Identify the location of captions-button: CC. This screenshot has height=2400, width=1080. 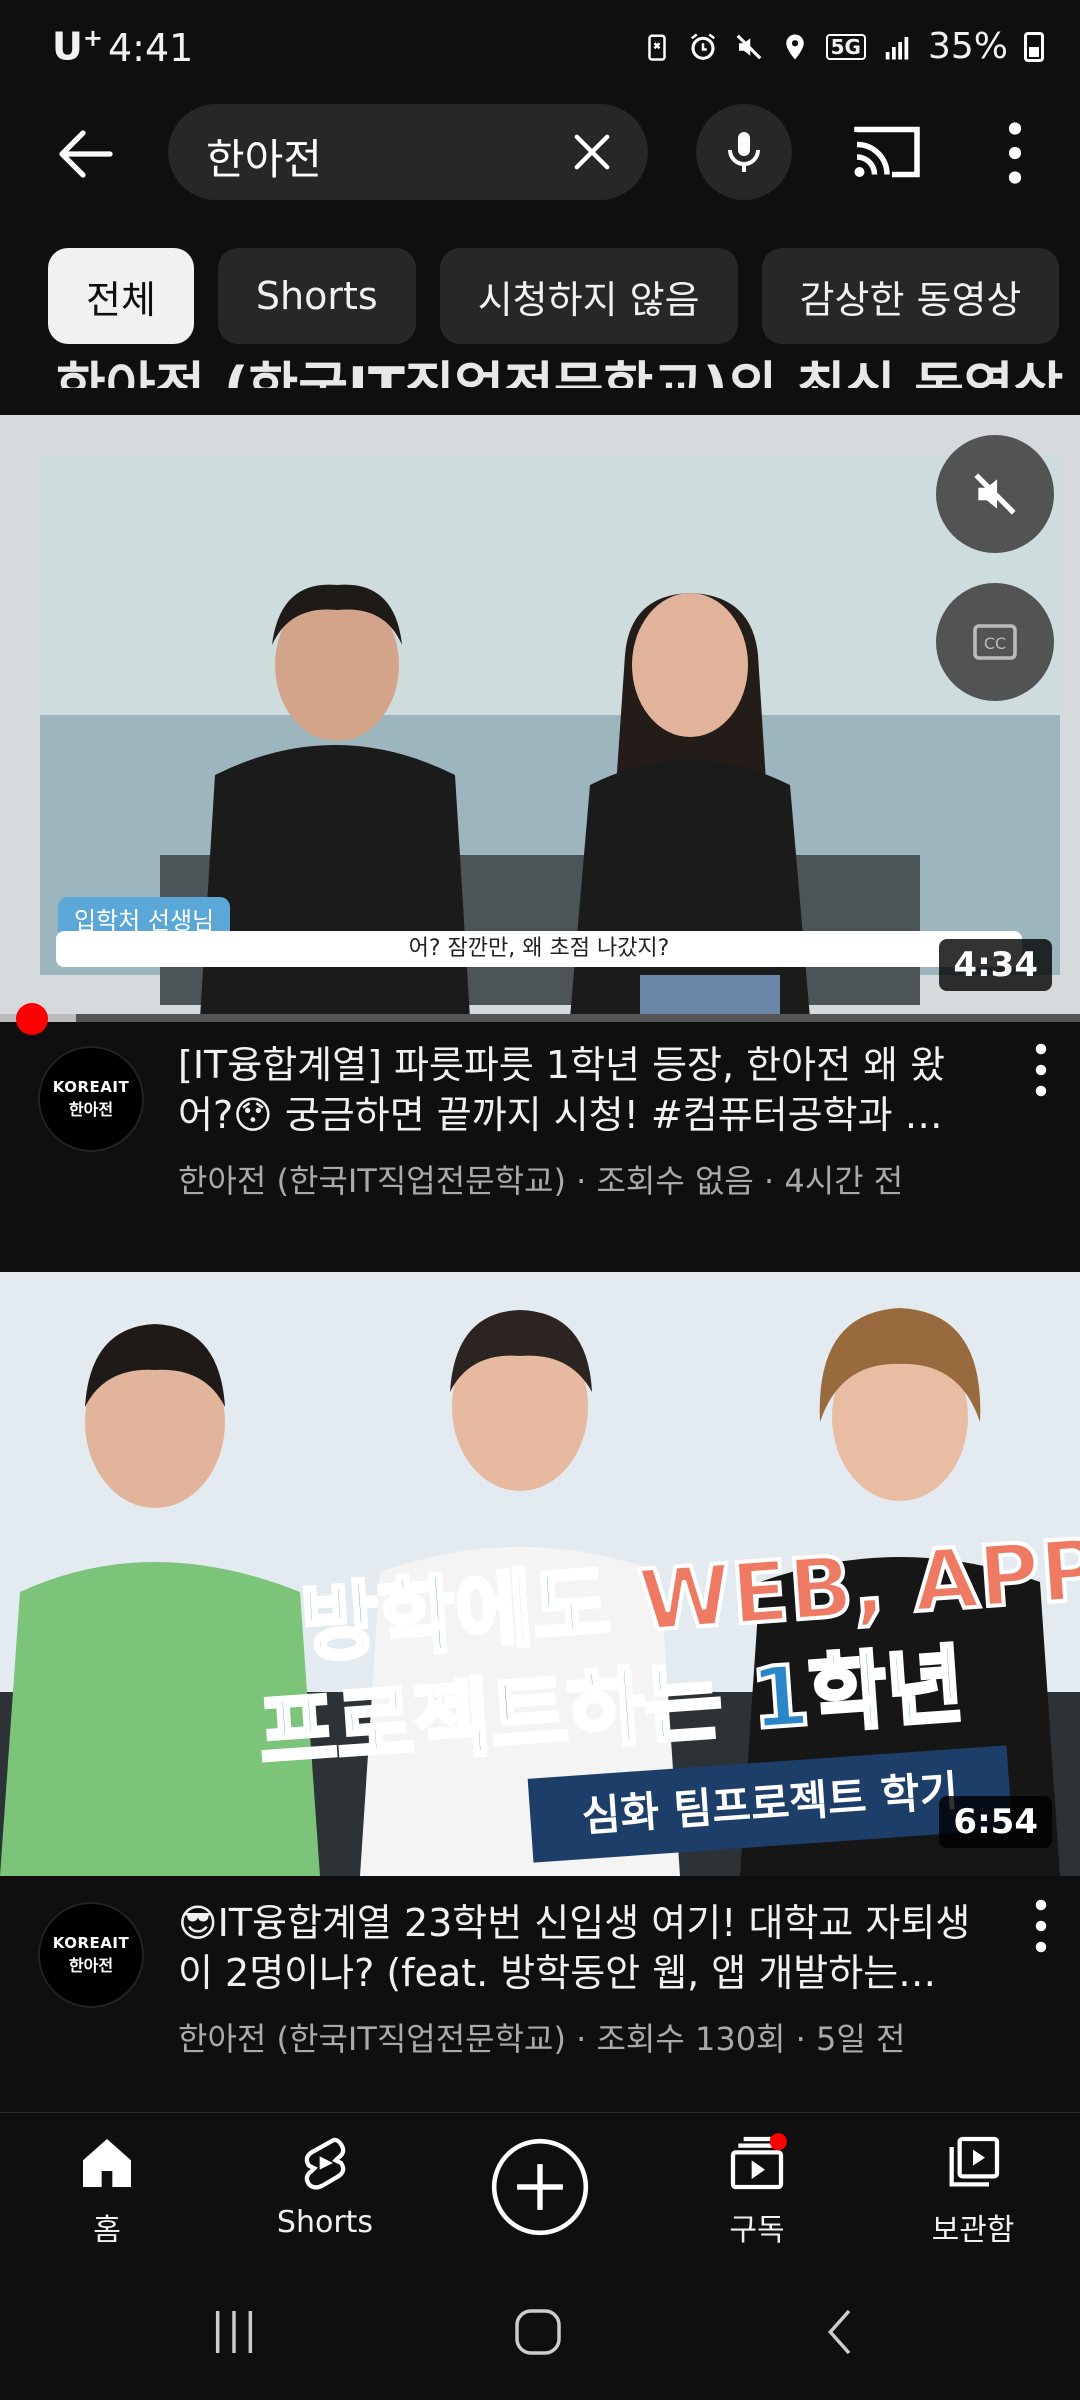
(995, 642).